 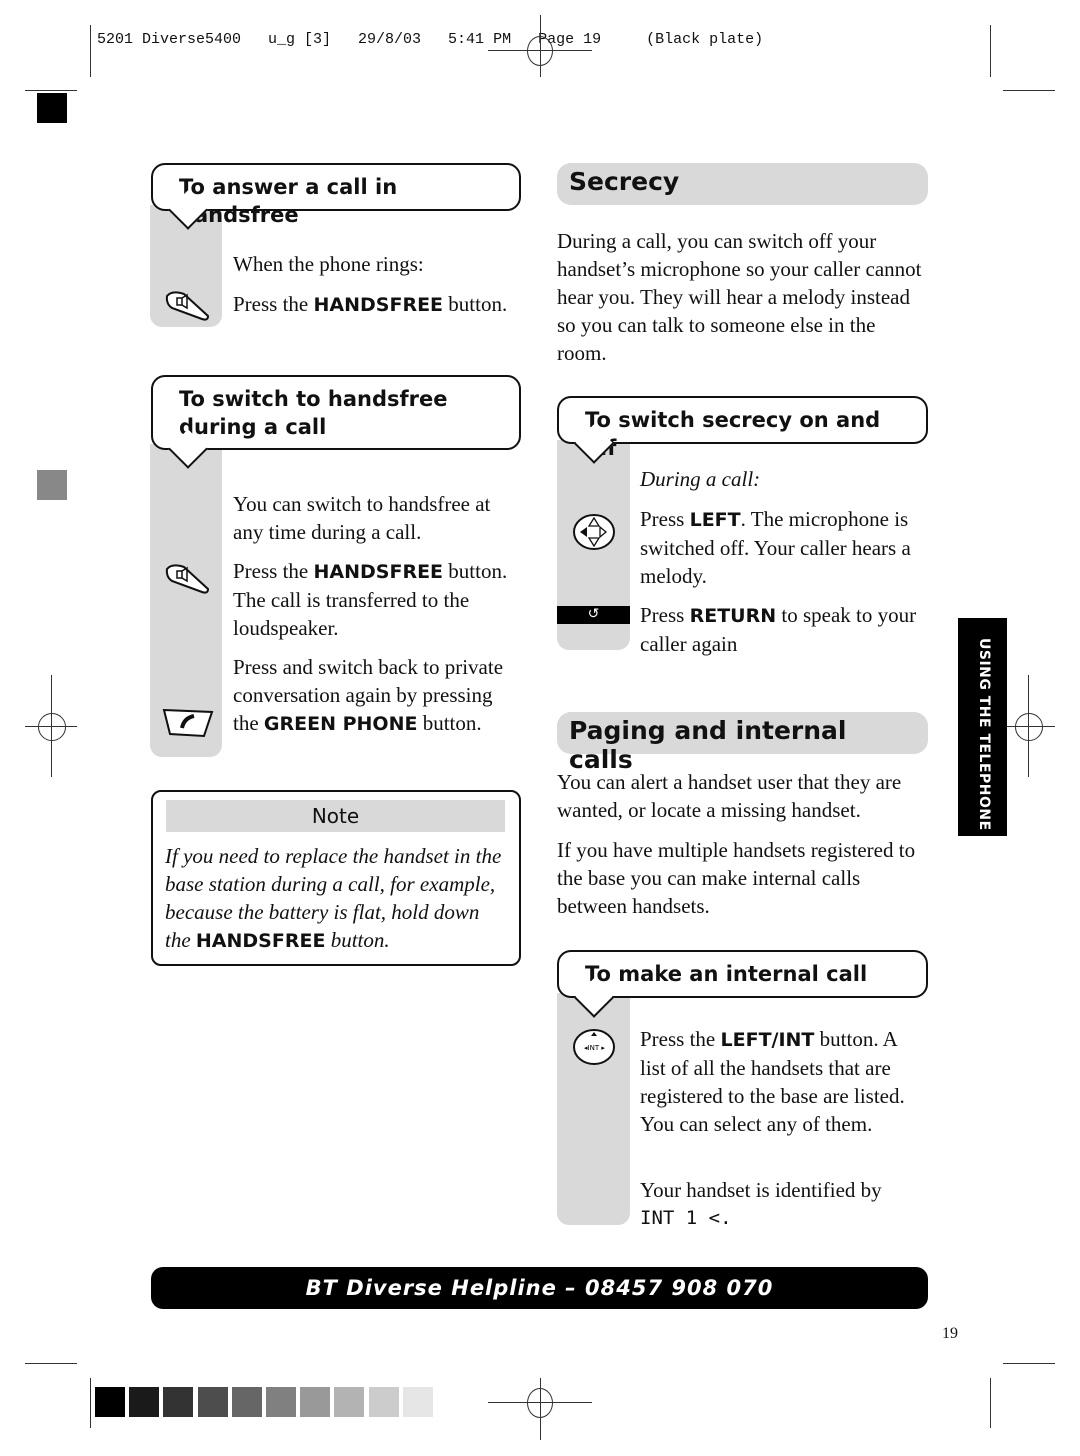 I want to click on switch-handsfree-heading: To switch to handsfree during a call, so click(x=336, y=412).